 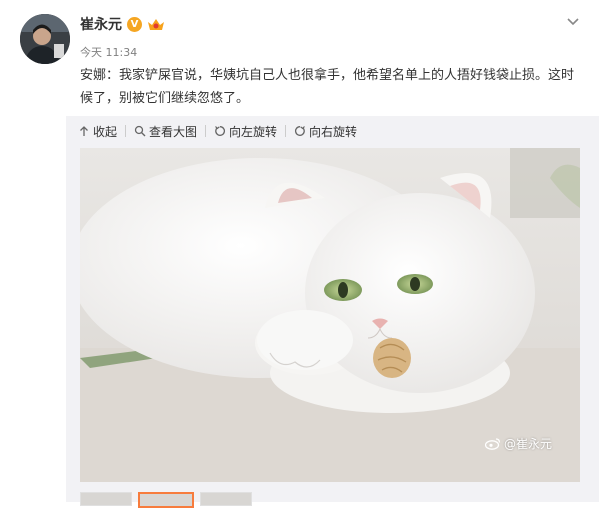 What do you see at coordinates (84, 131) in the screenshot?
I see `arrow-up-icon` at bounding box center [84, 131].